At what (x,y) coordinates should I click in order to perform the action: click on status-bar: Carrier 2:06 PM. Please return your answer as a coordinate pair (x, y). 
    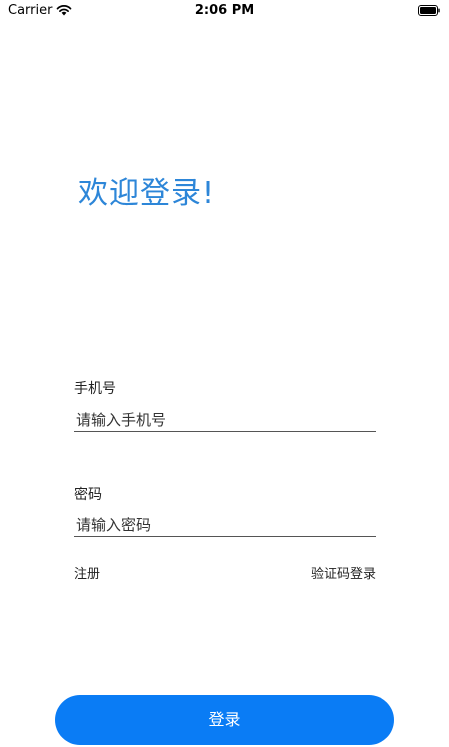
    Looking at the image, I should click on (224, 12).